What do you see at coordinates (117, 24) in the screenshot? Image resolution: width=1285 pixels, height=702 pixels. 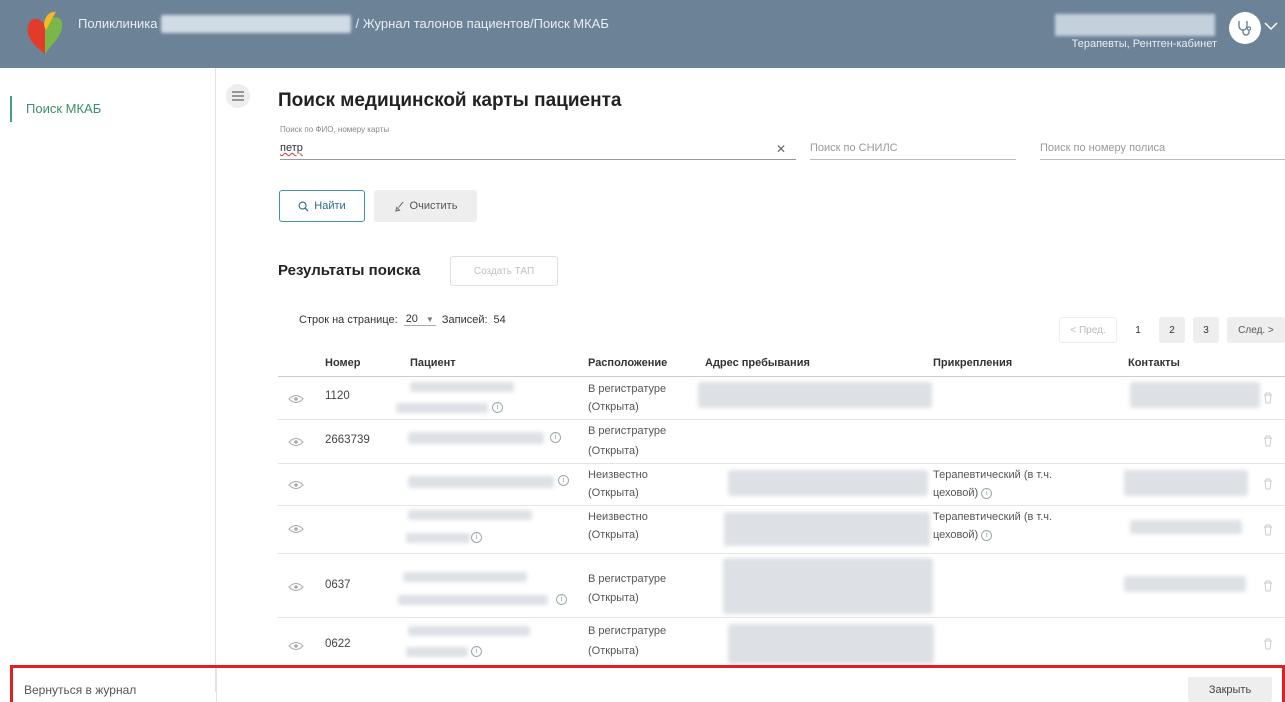 I see `app-name: Поликлиника` at bounding box center [117, 24].